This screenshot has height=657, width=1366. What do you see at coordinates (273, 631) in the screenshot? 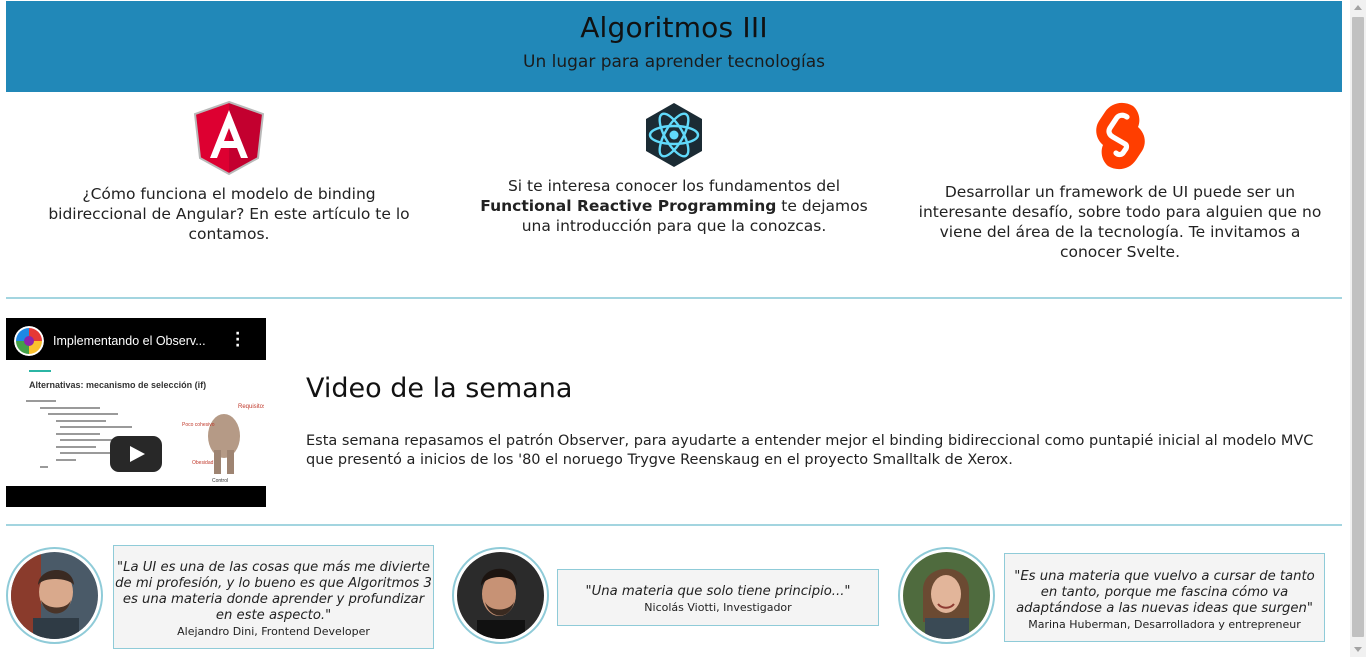
I see `testimonial-author: Alejandro Dini, Frontend Developer` at bounding box center [273, 631].